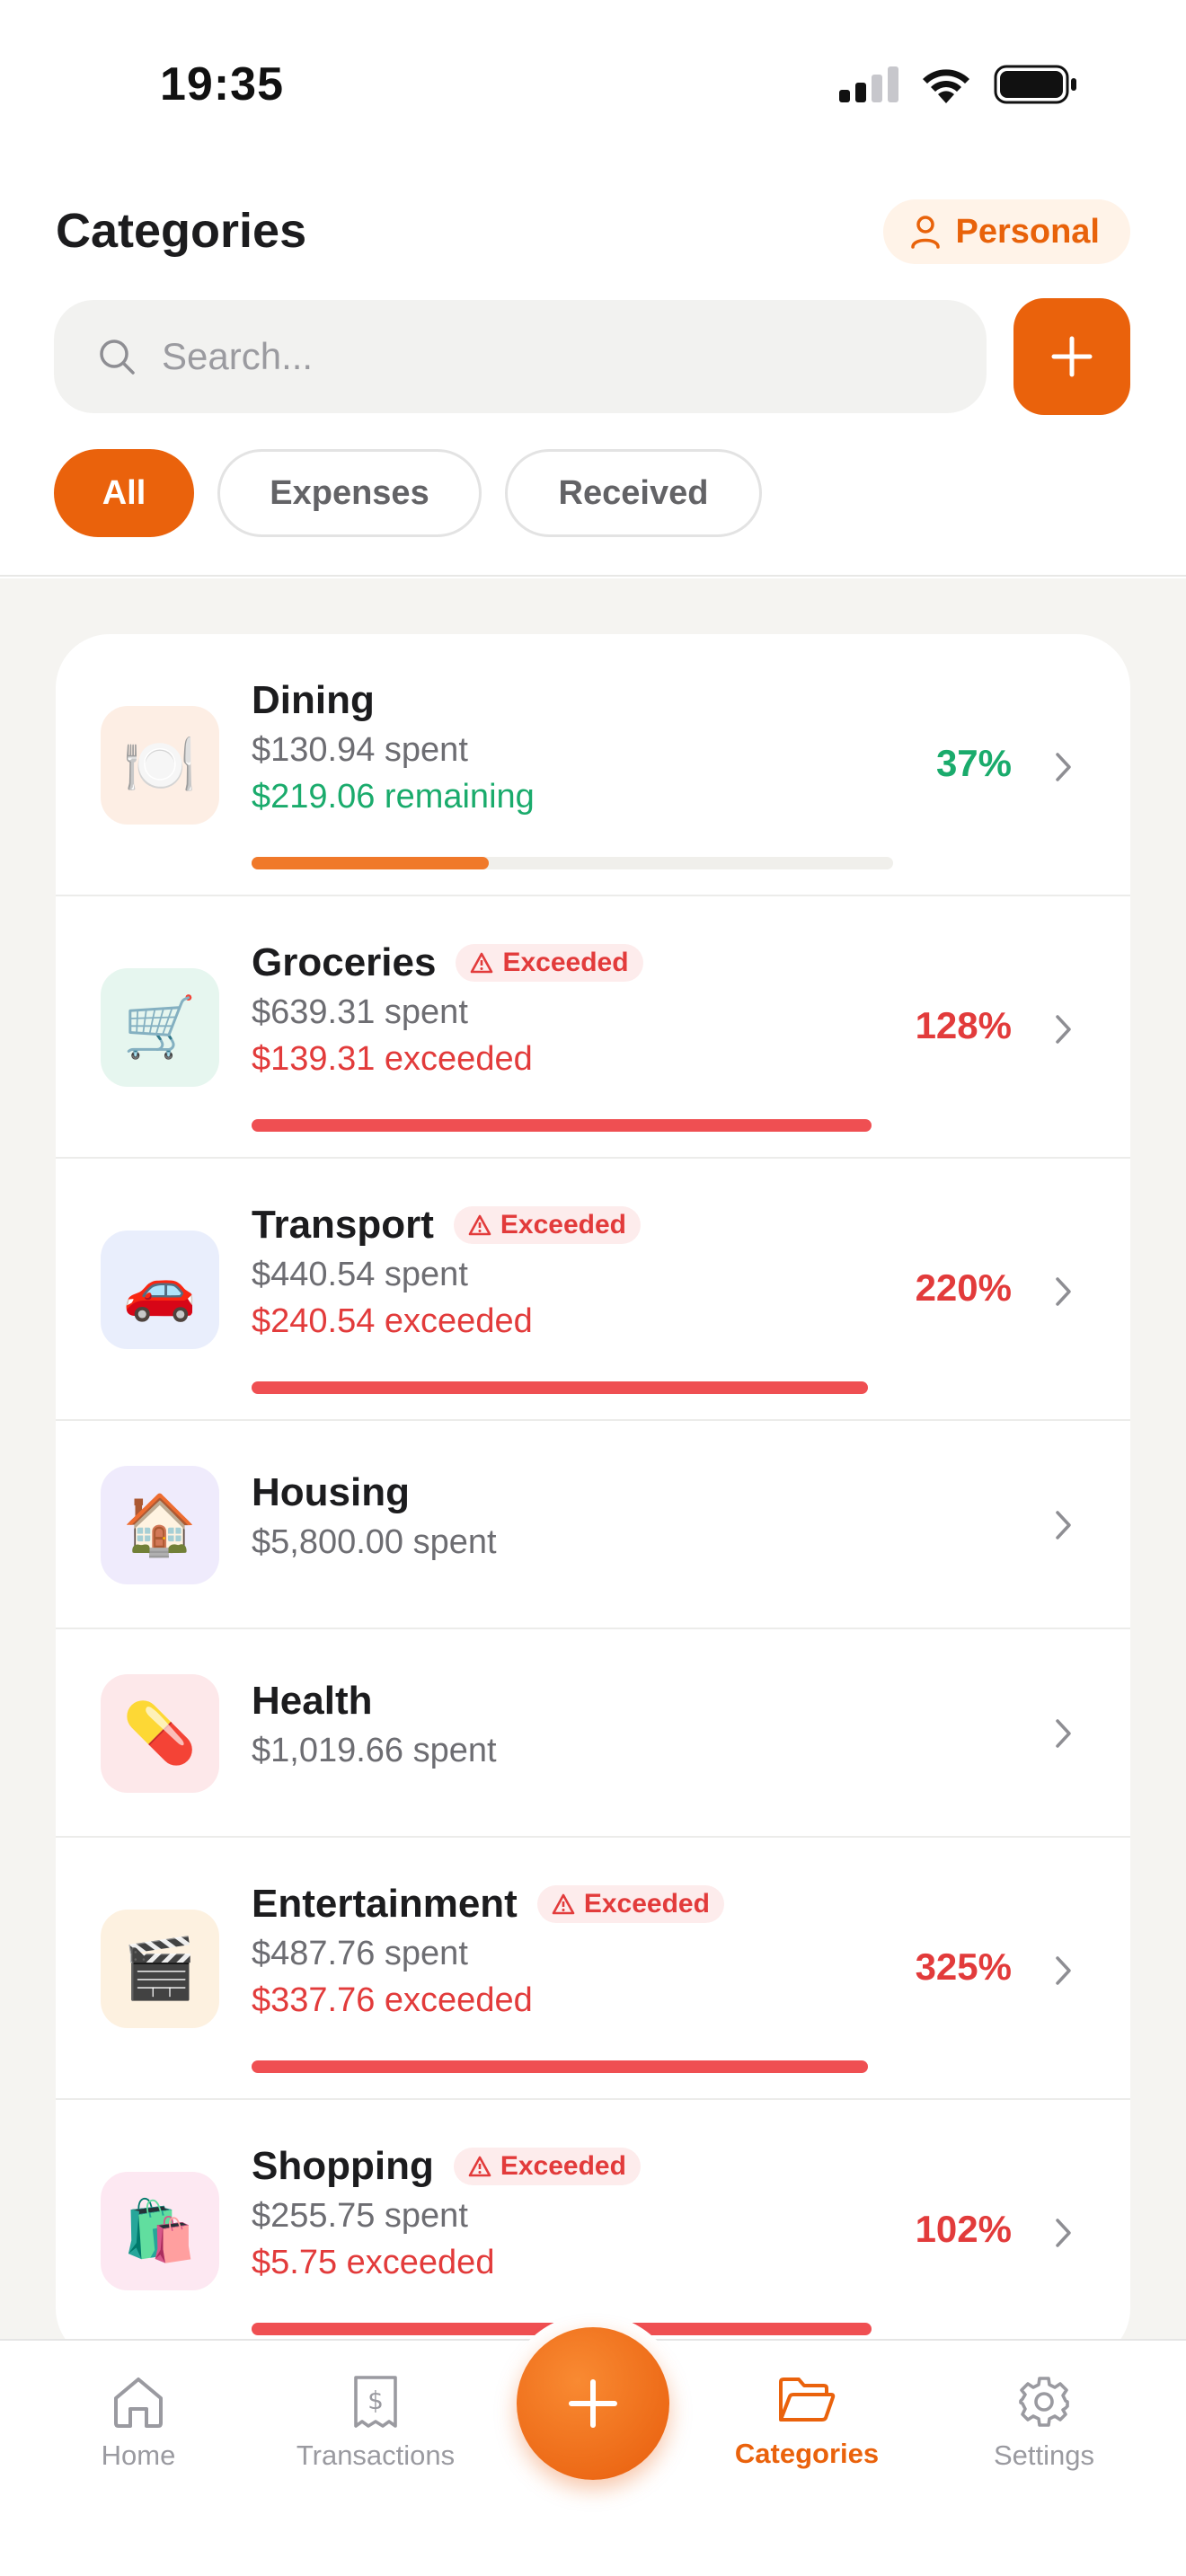 This screenshot has height=2576, width=1186. Describe the element at coordinates (160, 1525) in the screenshot. I see `house-icon: 🏠` at that location.